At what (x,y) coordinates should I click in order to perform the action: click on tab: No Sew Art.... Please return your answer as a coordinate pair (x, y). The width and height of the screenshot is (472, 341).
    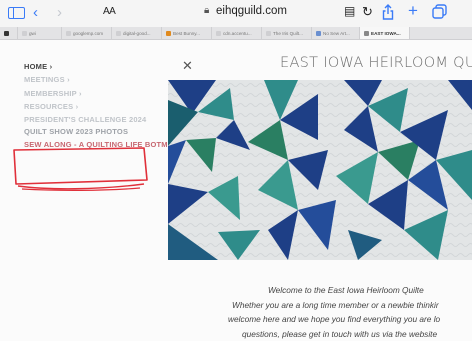
    Looking at the image, I should click on (336, 33).